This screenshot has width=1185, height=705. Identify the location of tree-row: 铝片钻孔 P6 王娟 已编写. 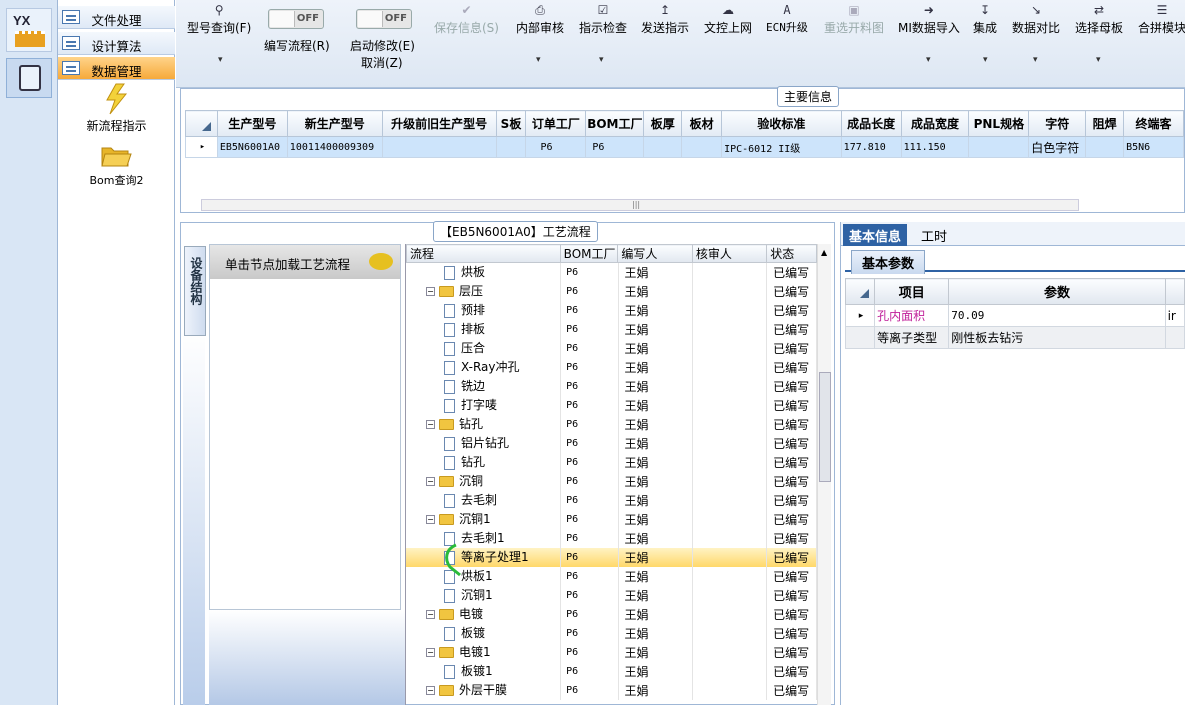
(611, 443).